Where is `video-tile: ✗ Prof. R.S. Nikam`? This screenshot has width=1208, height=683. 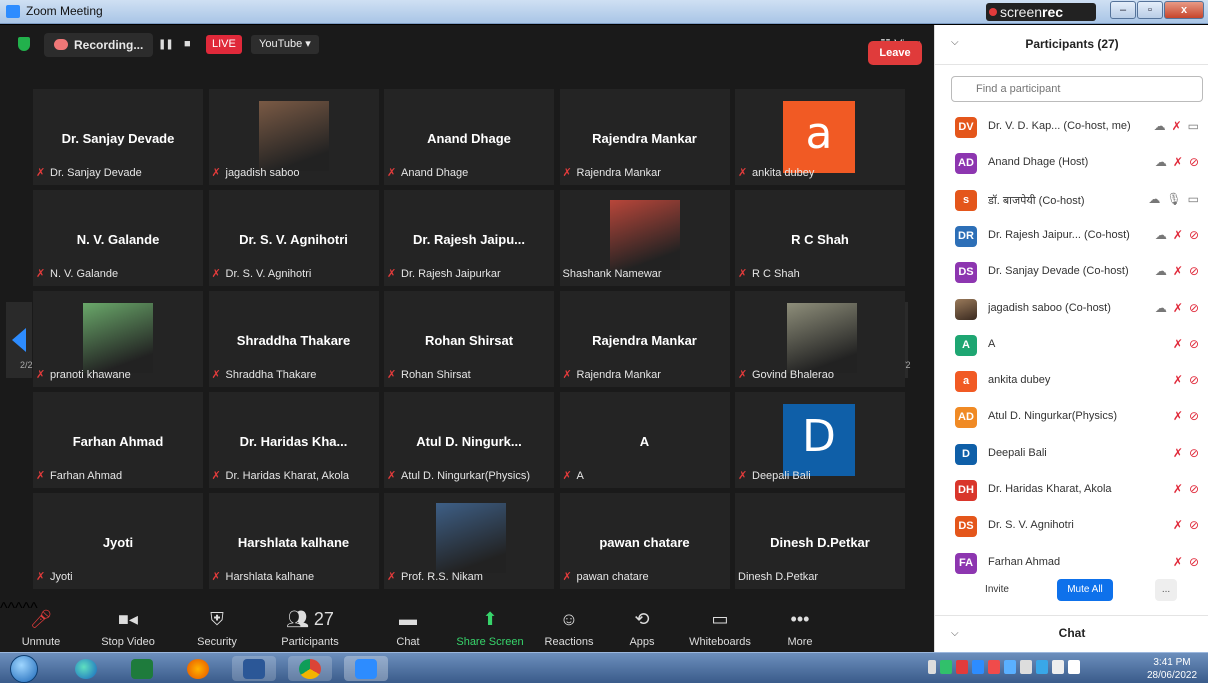 video-tile: ✗ Prof. R.S. Nikam is located at coordinates (469, 541).